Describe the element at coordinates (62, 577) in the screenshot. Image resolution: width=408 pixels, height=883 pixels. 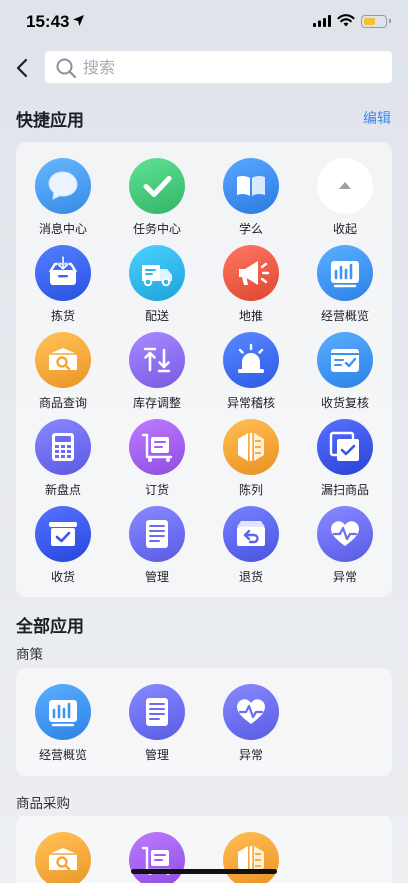
I see `app-label: 收货` at that location.